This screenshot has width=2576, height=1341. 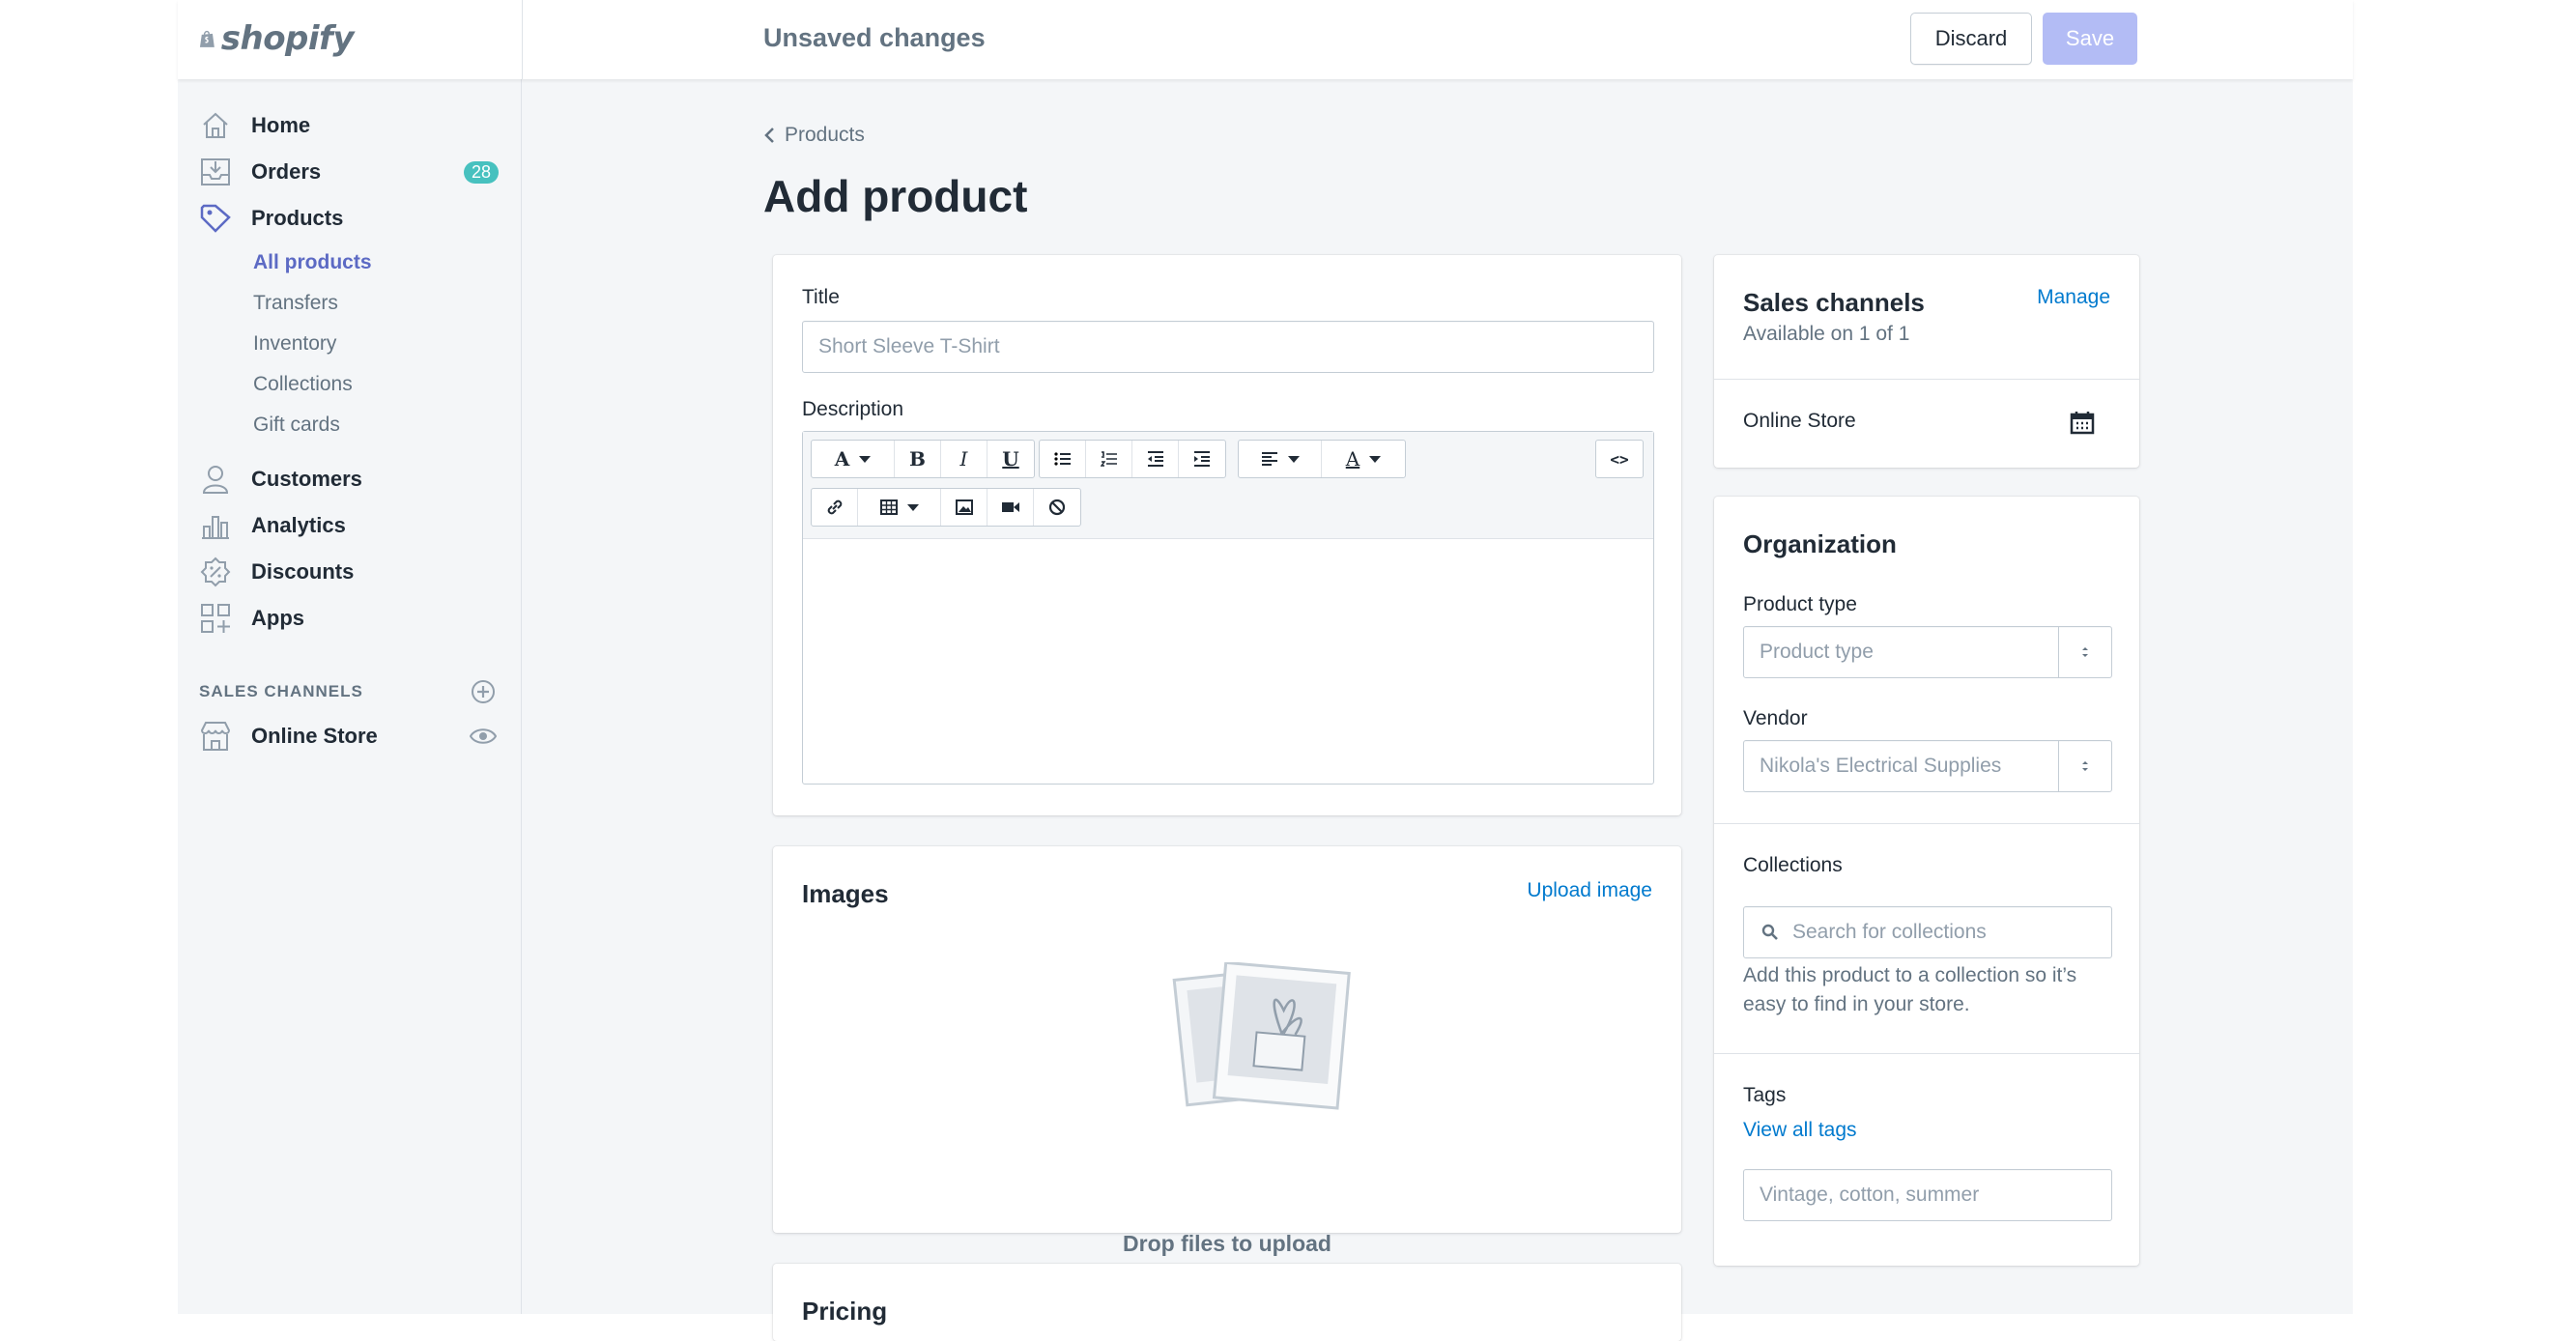 I want to click on table-dropdown, so click(x=900, y=507).